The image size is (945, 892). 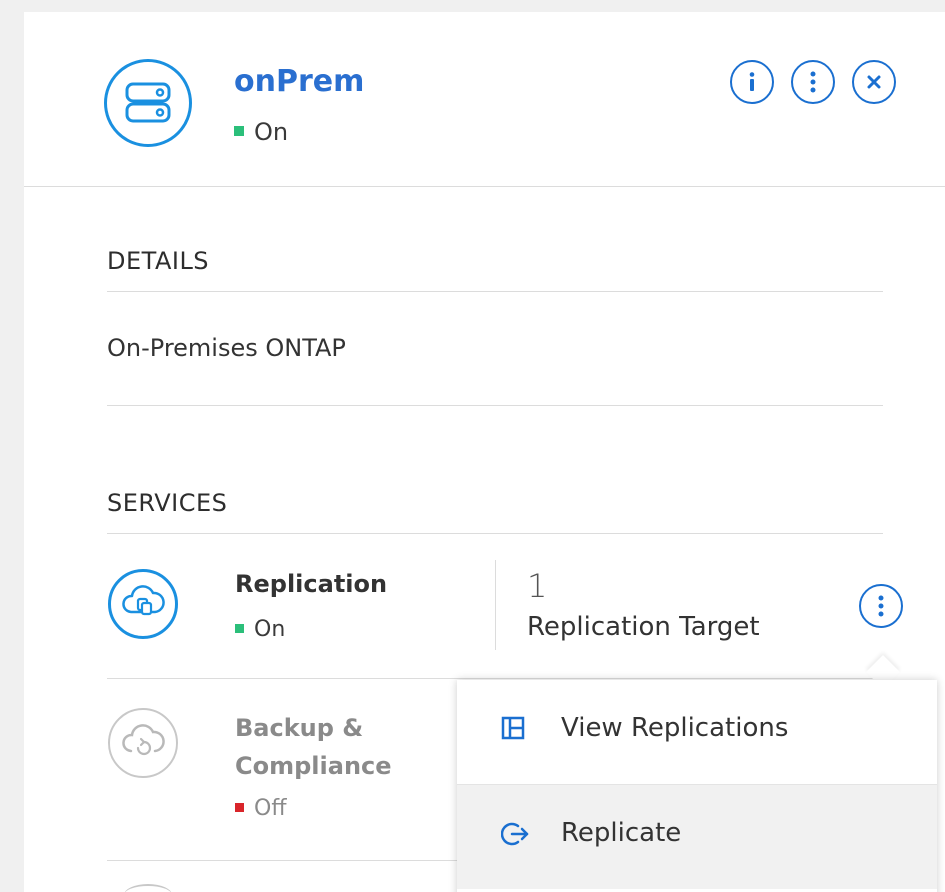 What do you see at coordinates (271, 132) in the screenshot?
I see `environment-status-text: On` at bounding box center [271, 132].